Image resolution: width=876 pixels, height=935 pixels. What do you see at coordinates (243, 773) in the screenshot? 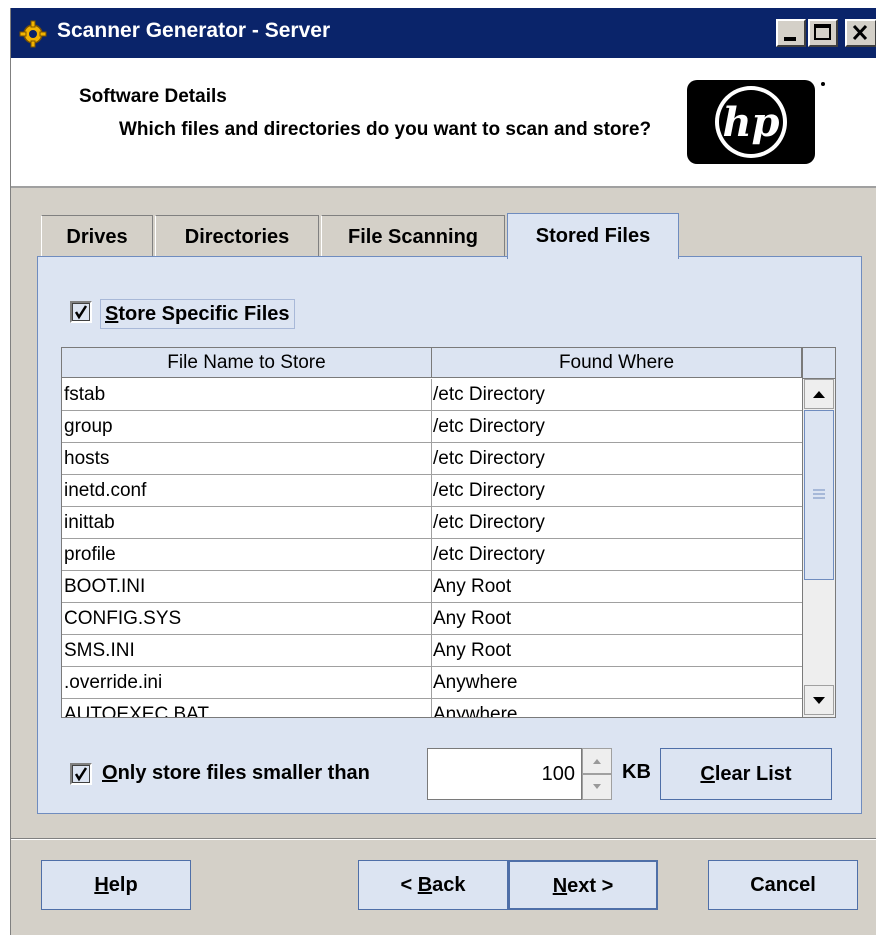
I see `label-rest: nly store files smaller than` at bounding box center [243, 773].